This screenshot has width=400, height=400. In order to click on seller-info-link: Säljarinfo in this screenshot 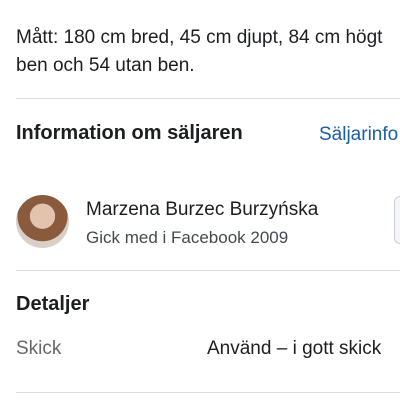, I will do `click(358, 135)`.